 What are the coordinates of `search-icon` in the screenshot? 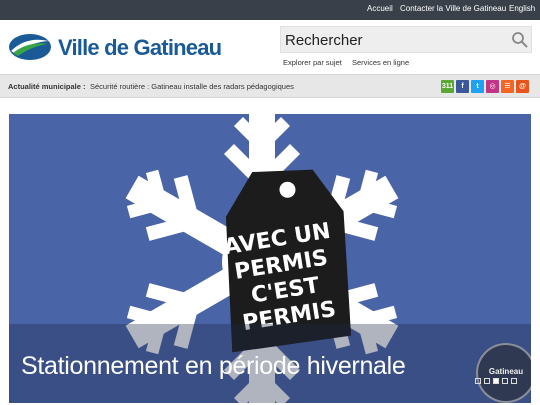 It's located at (520, 40).